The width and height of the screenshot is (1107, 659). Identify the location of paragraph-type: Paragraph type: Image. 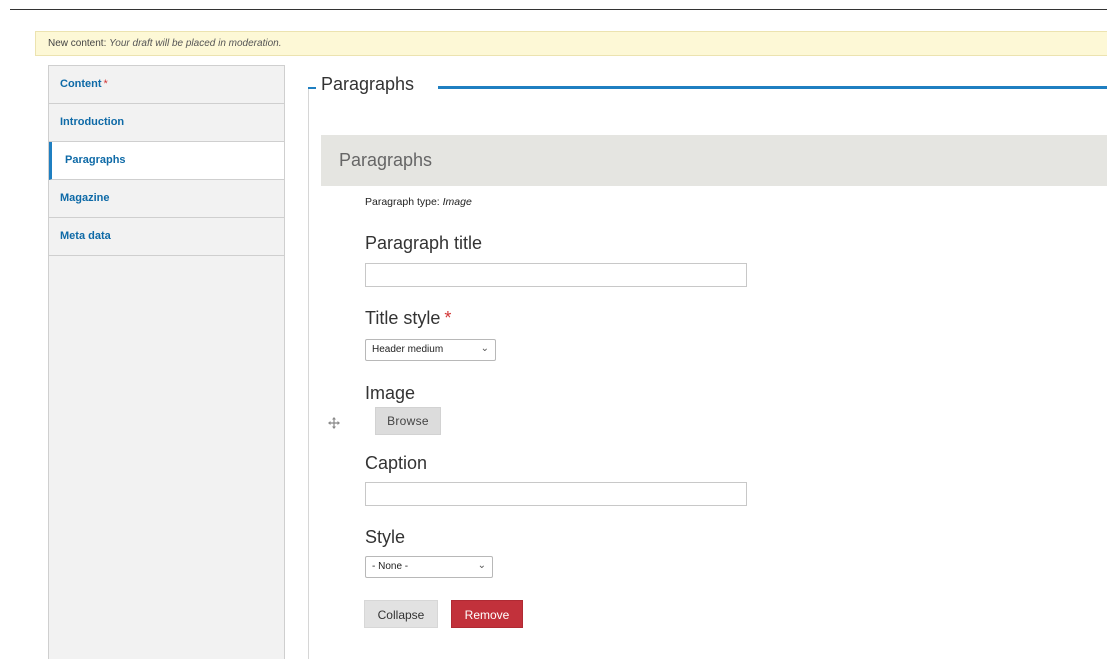
(418, 202).